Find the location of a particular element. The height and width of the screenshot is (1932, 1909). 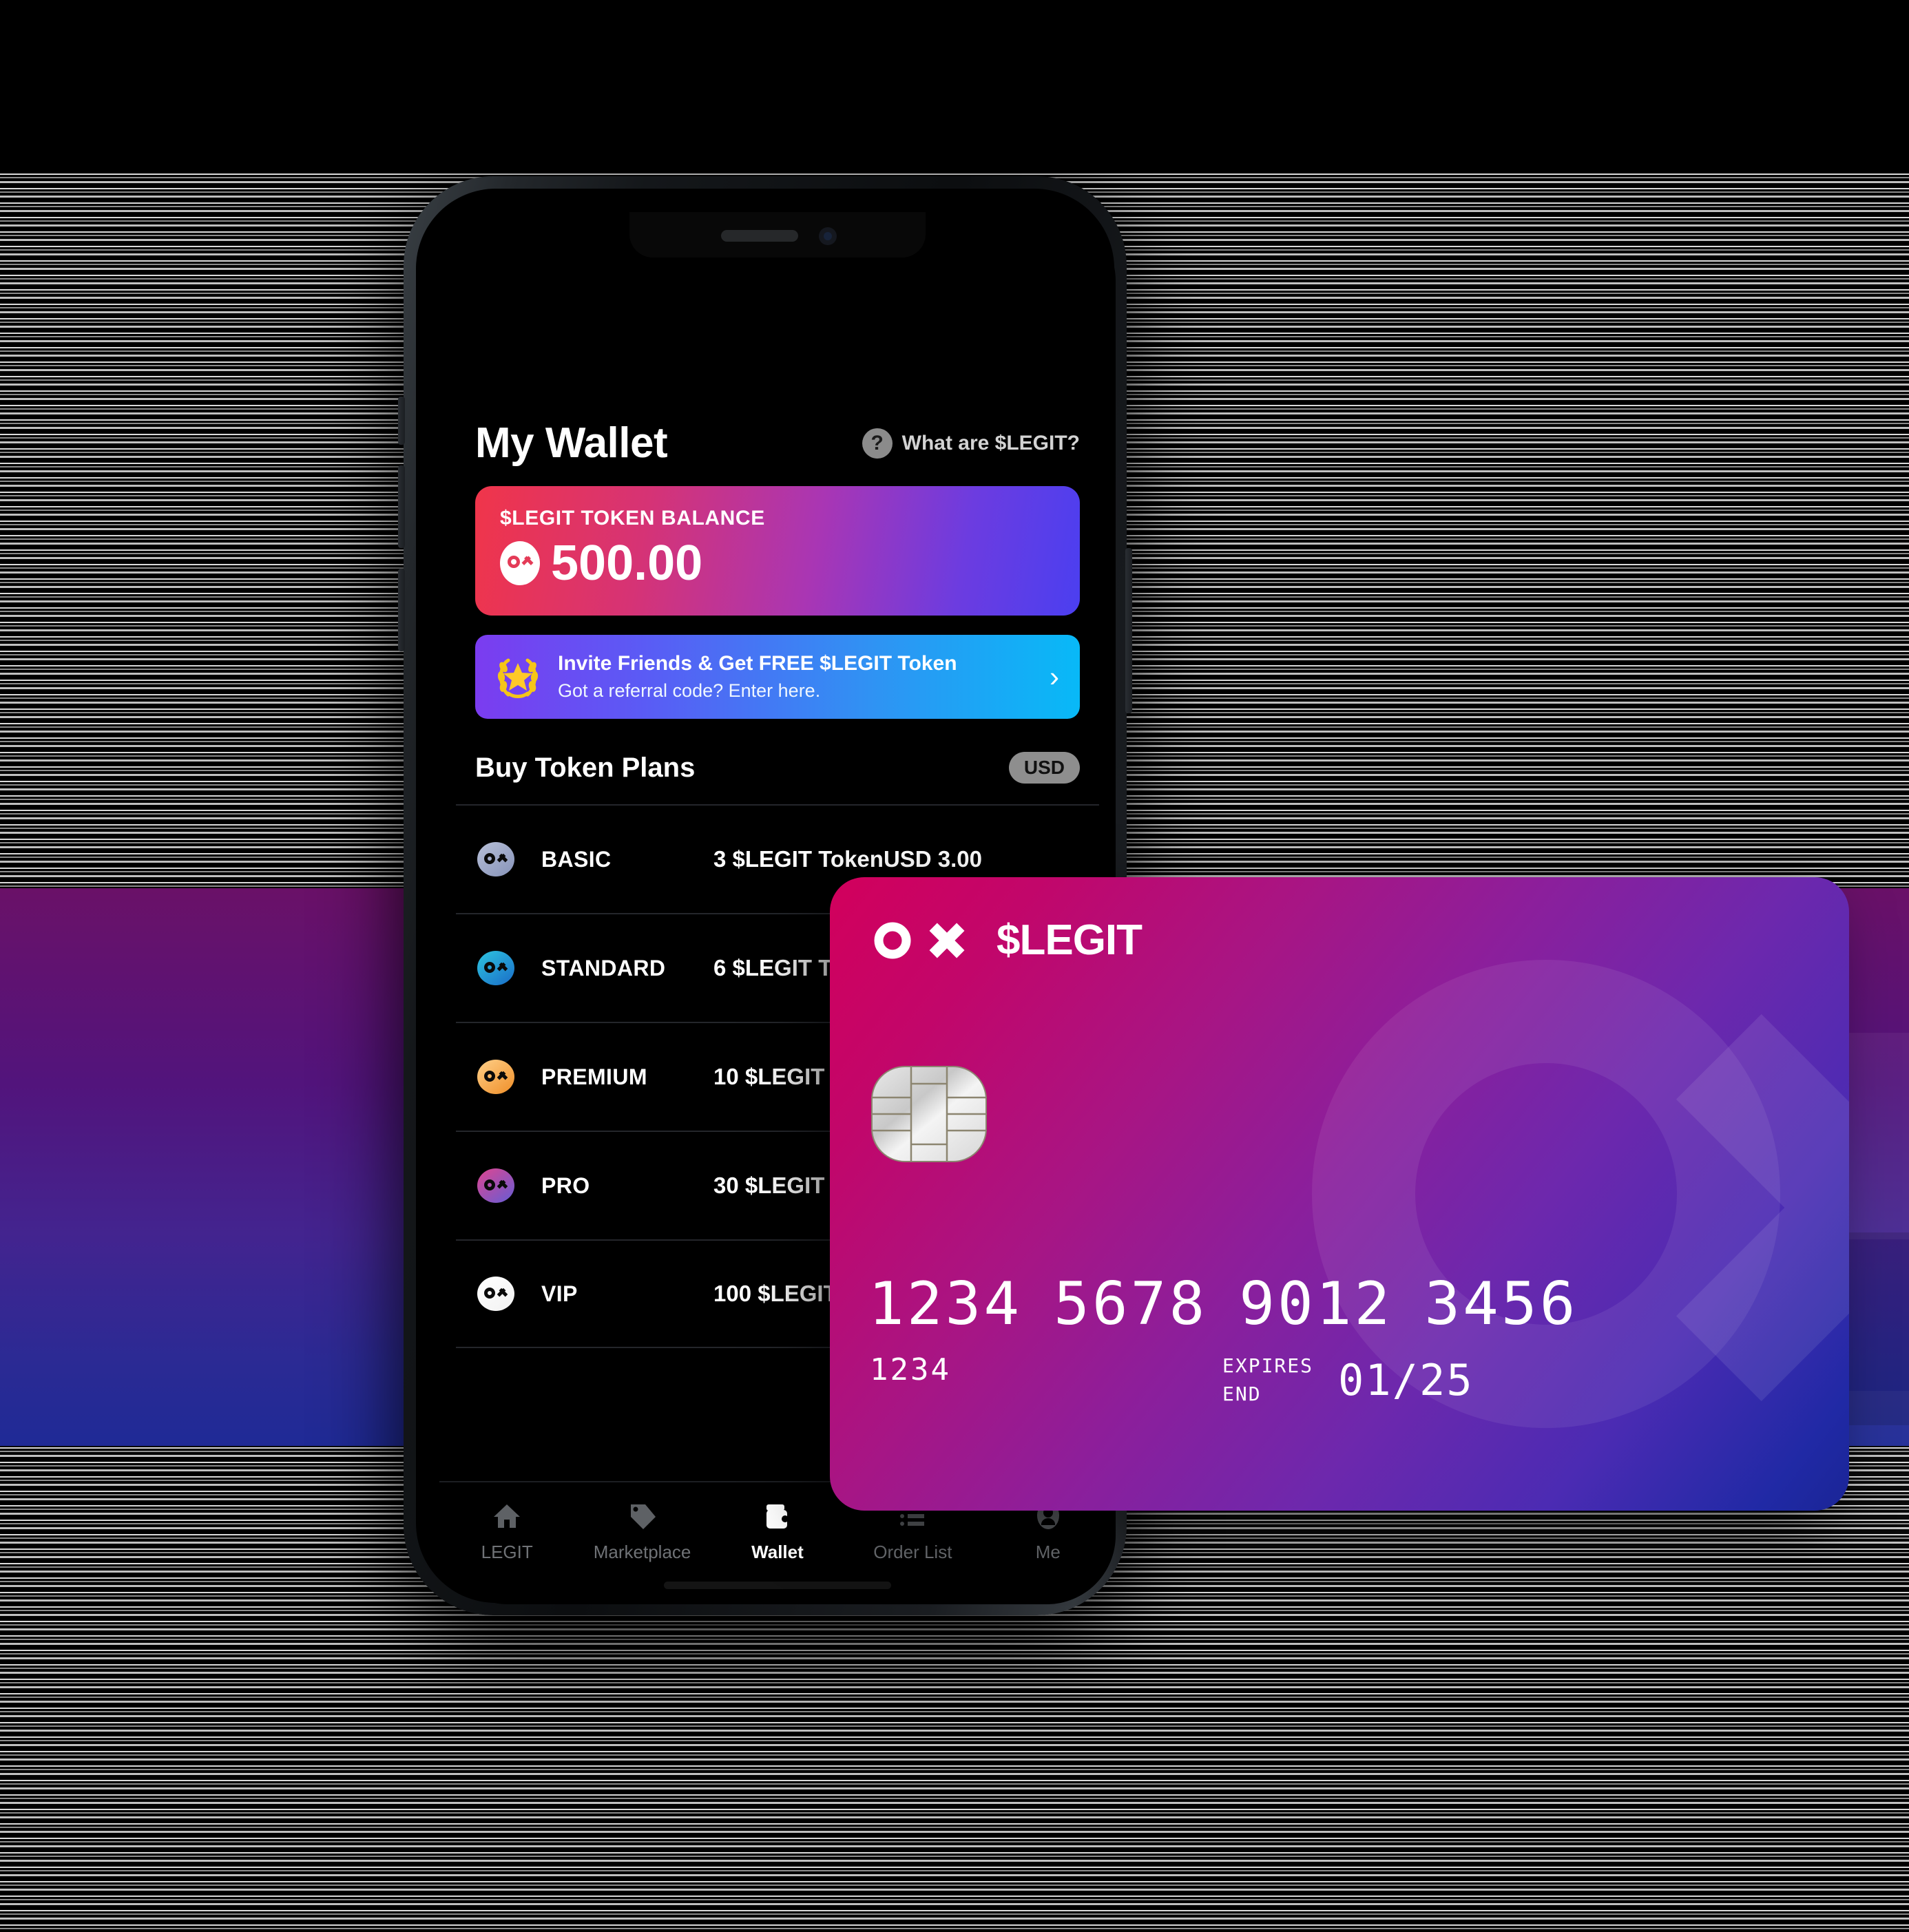

plan-details: 3 $LEGIT TokenUSD 3.00 is located at coordinates (896, 859).